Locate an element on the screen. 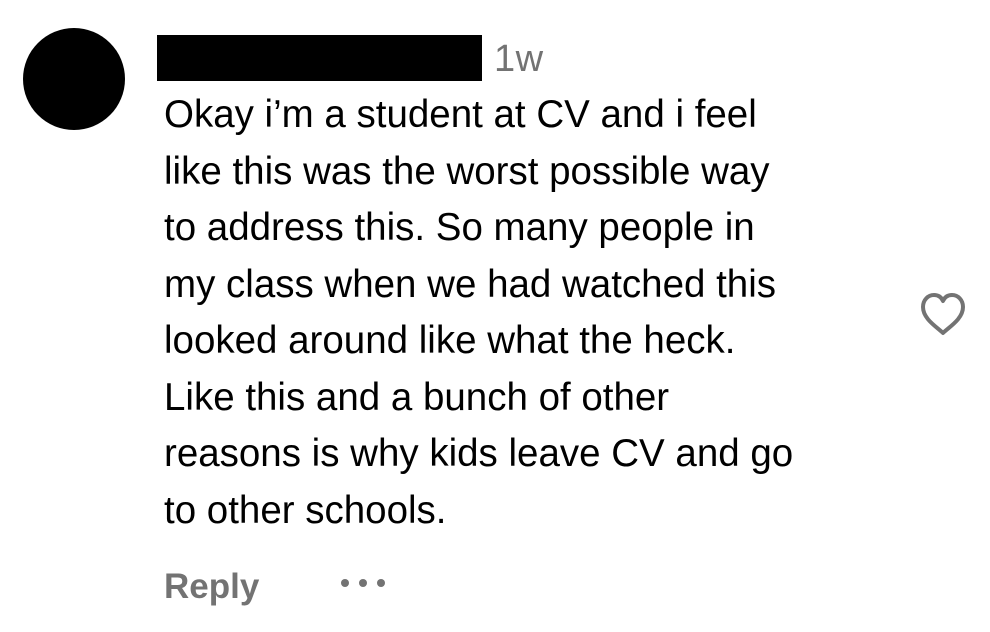 This screenshot has width=990, height=632. more-options-icon is located at coordinates (363, 583).